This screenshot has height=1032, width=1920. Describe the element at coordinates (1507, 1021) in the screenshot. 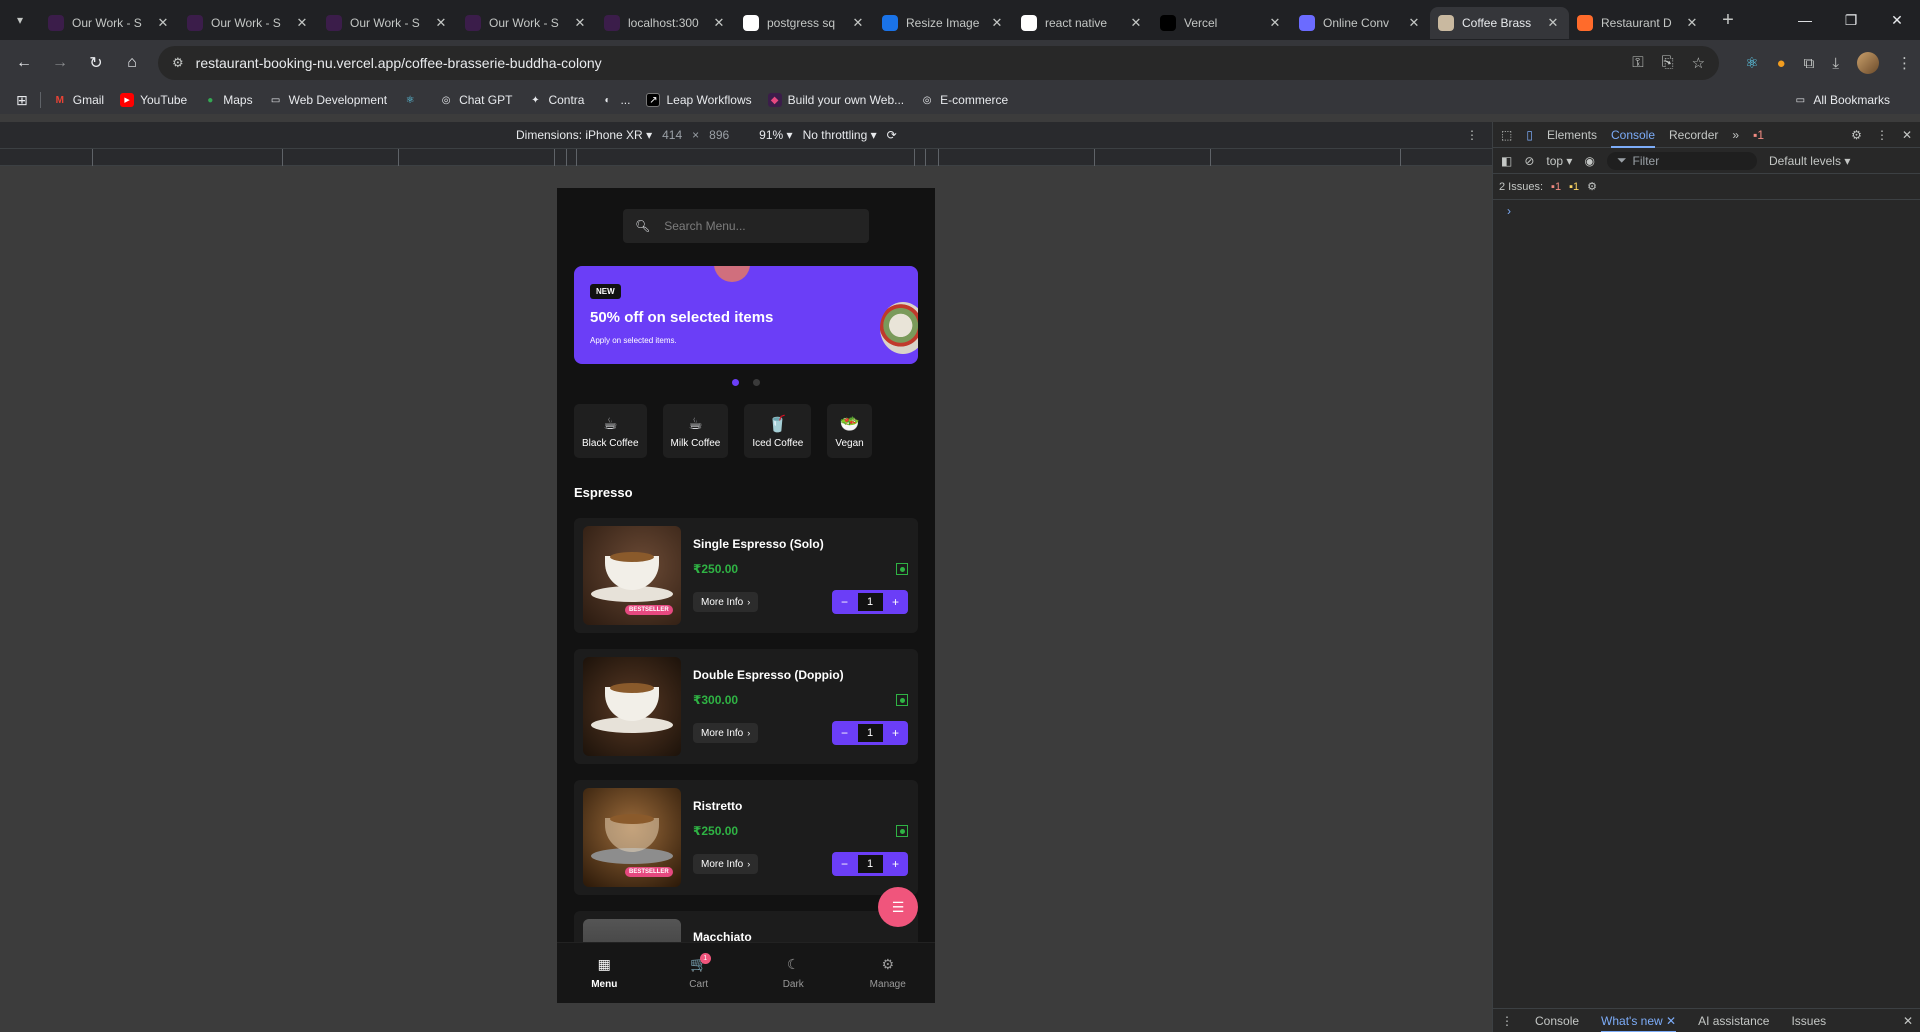

I see `drawer-menu-icon: ⋮` at that location.